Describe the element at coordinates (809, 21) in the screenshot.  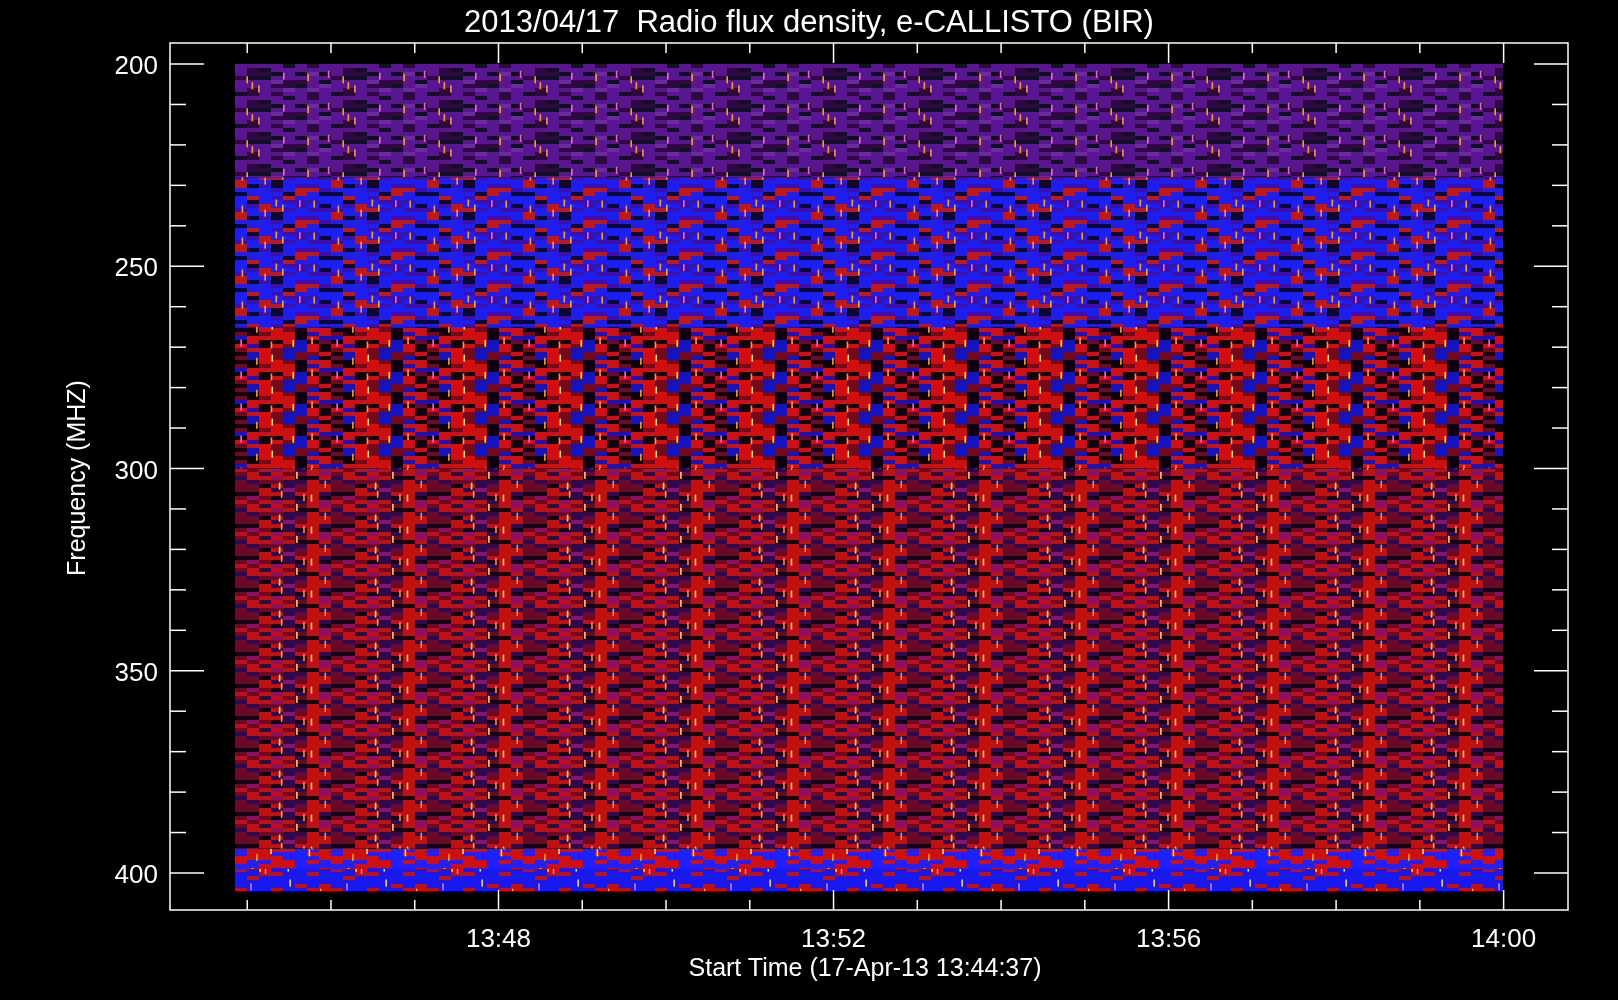
I see `plot-title: 2013/04/17 Radio flux density, e-CALLISTO (BIR)` at that location.